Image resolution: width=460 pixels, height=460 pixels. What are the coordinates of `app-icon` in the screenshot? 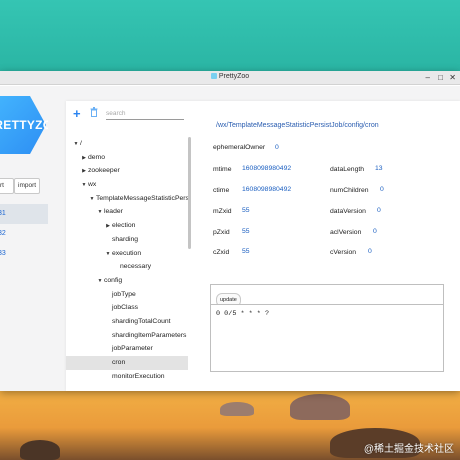 It's located at (213, 76).